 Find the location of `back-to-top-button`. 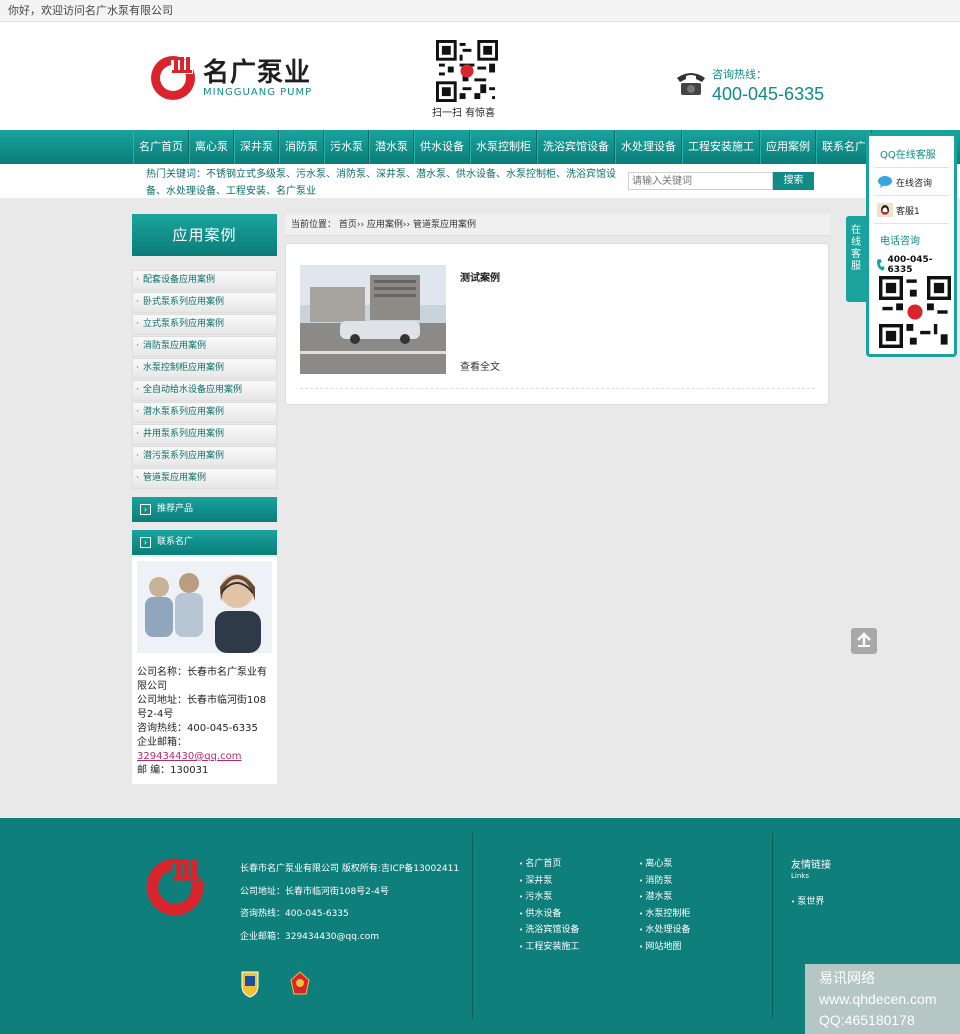

back-to-top-button is located at coordinates (864, 641).